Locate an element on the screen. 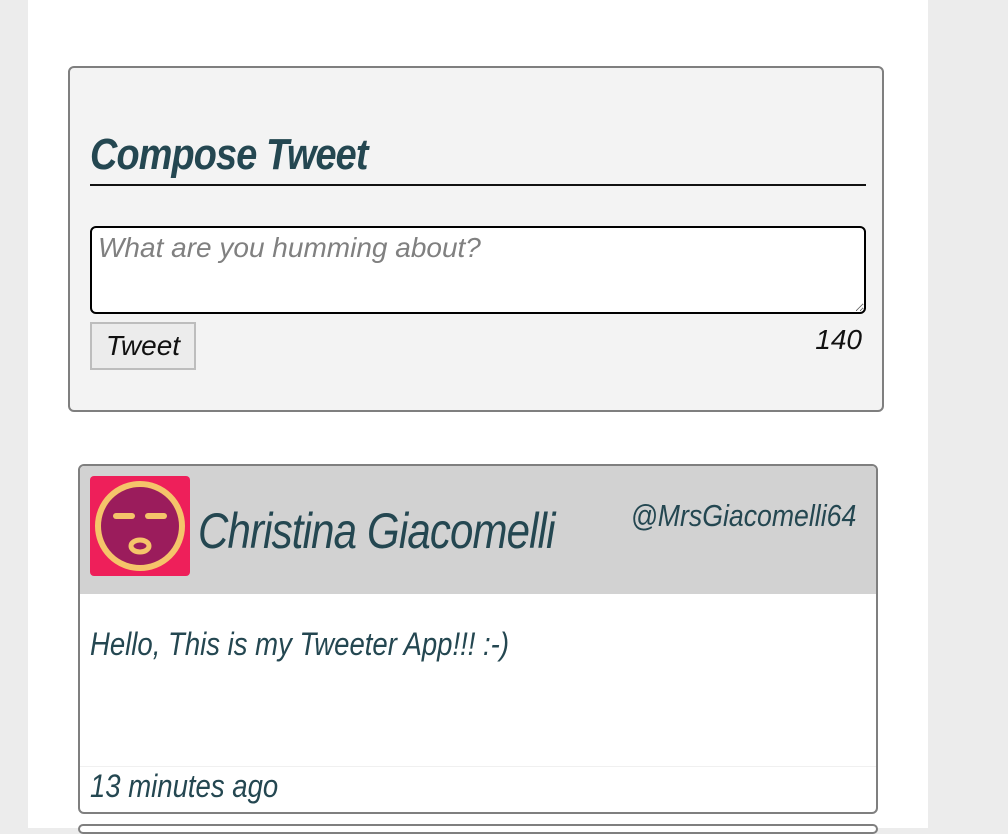  avatar is located at coordinates (140, 526).